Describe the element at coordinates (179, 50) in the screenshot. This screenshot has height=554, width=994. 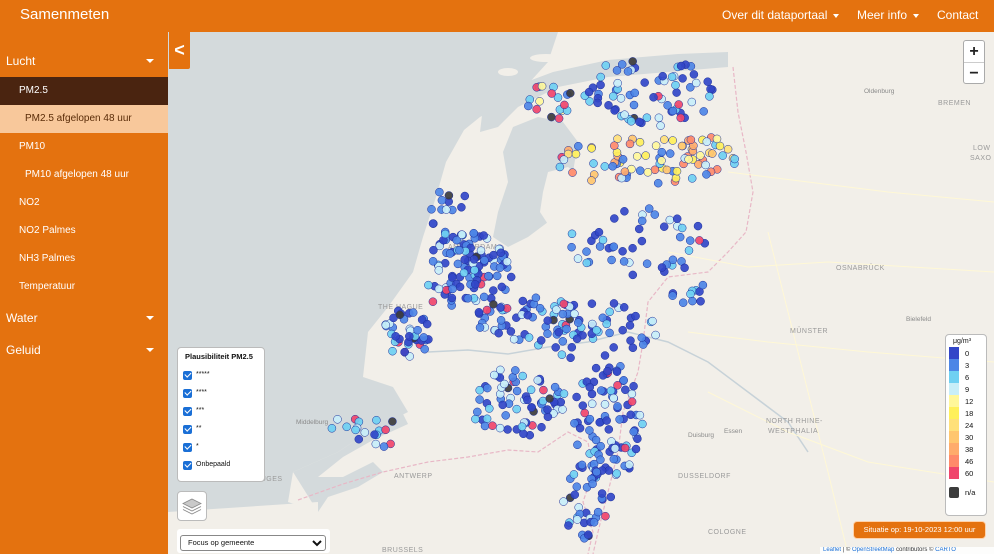
I see `collapse-sidebar-button: <` at that location.